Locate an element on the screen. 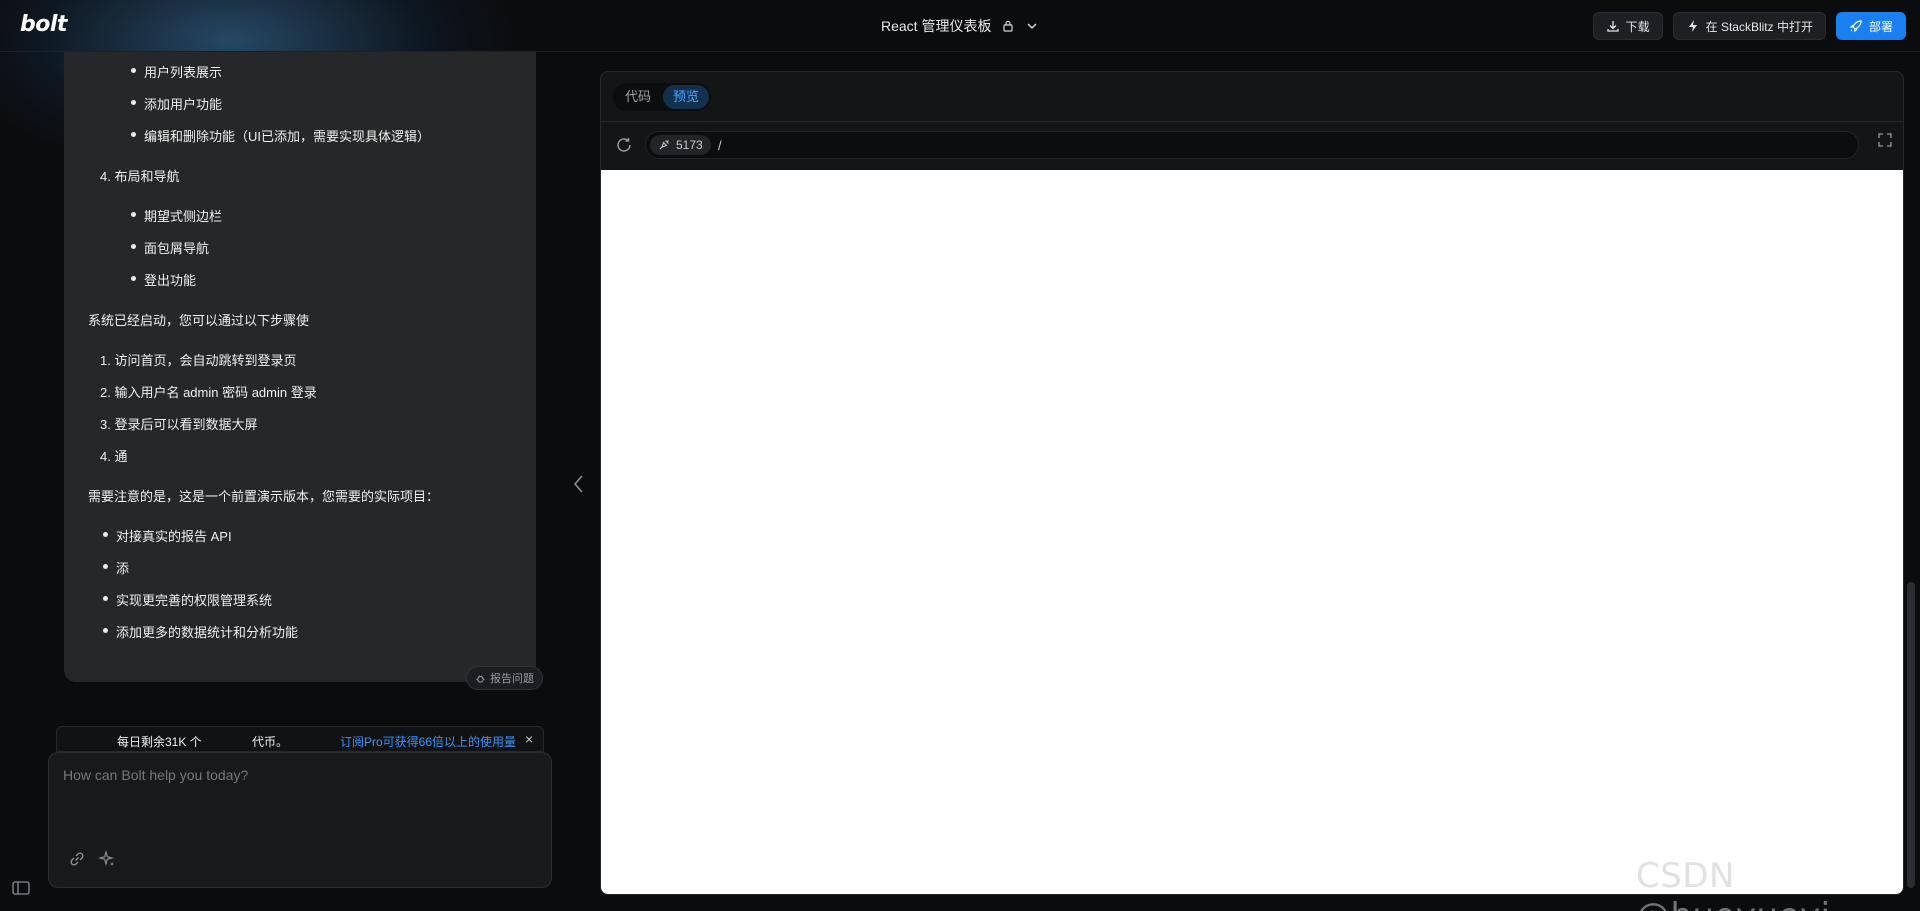  plug-icon is located at coordinates (664, 145).